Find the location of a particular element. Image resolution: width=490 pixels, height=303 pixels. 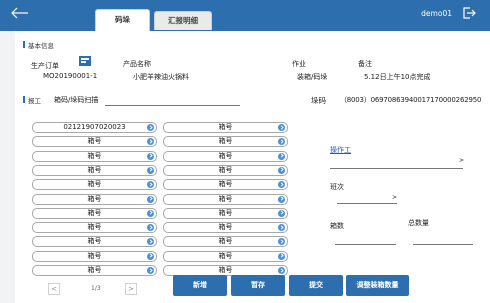

total-label: 总数量 is located at coordinates (418, 223).